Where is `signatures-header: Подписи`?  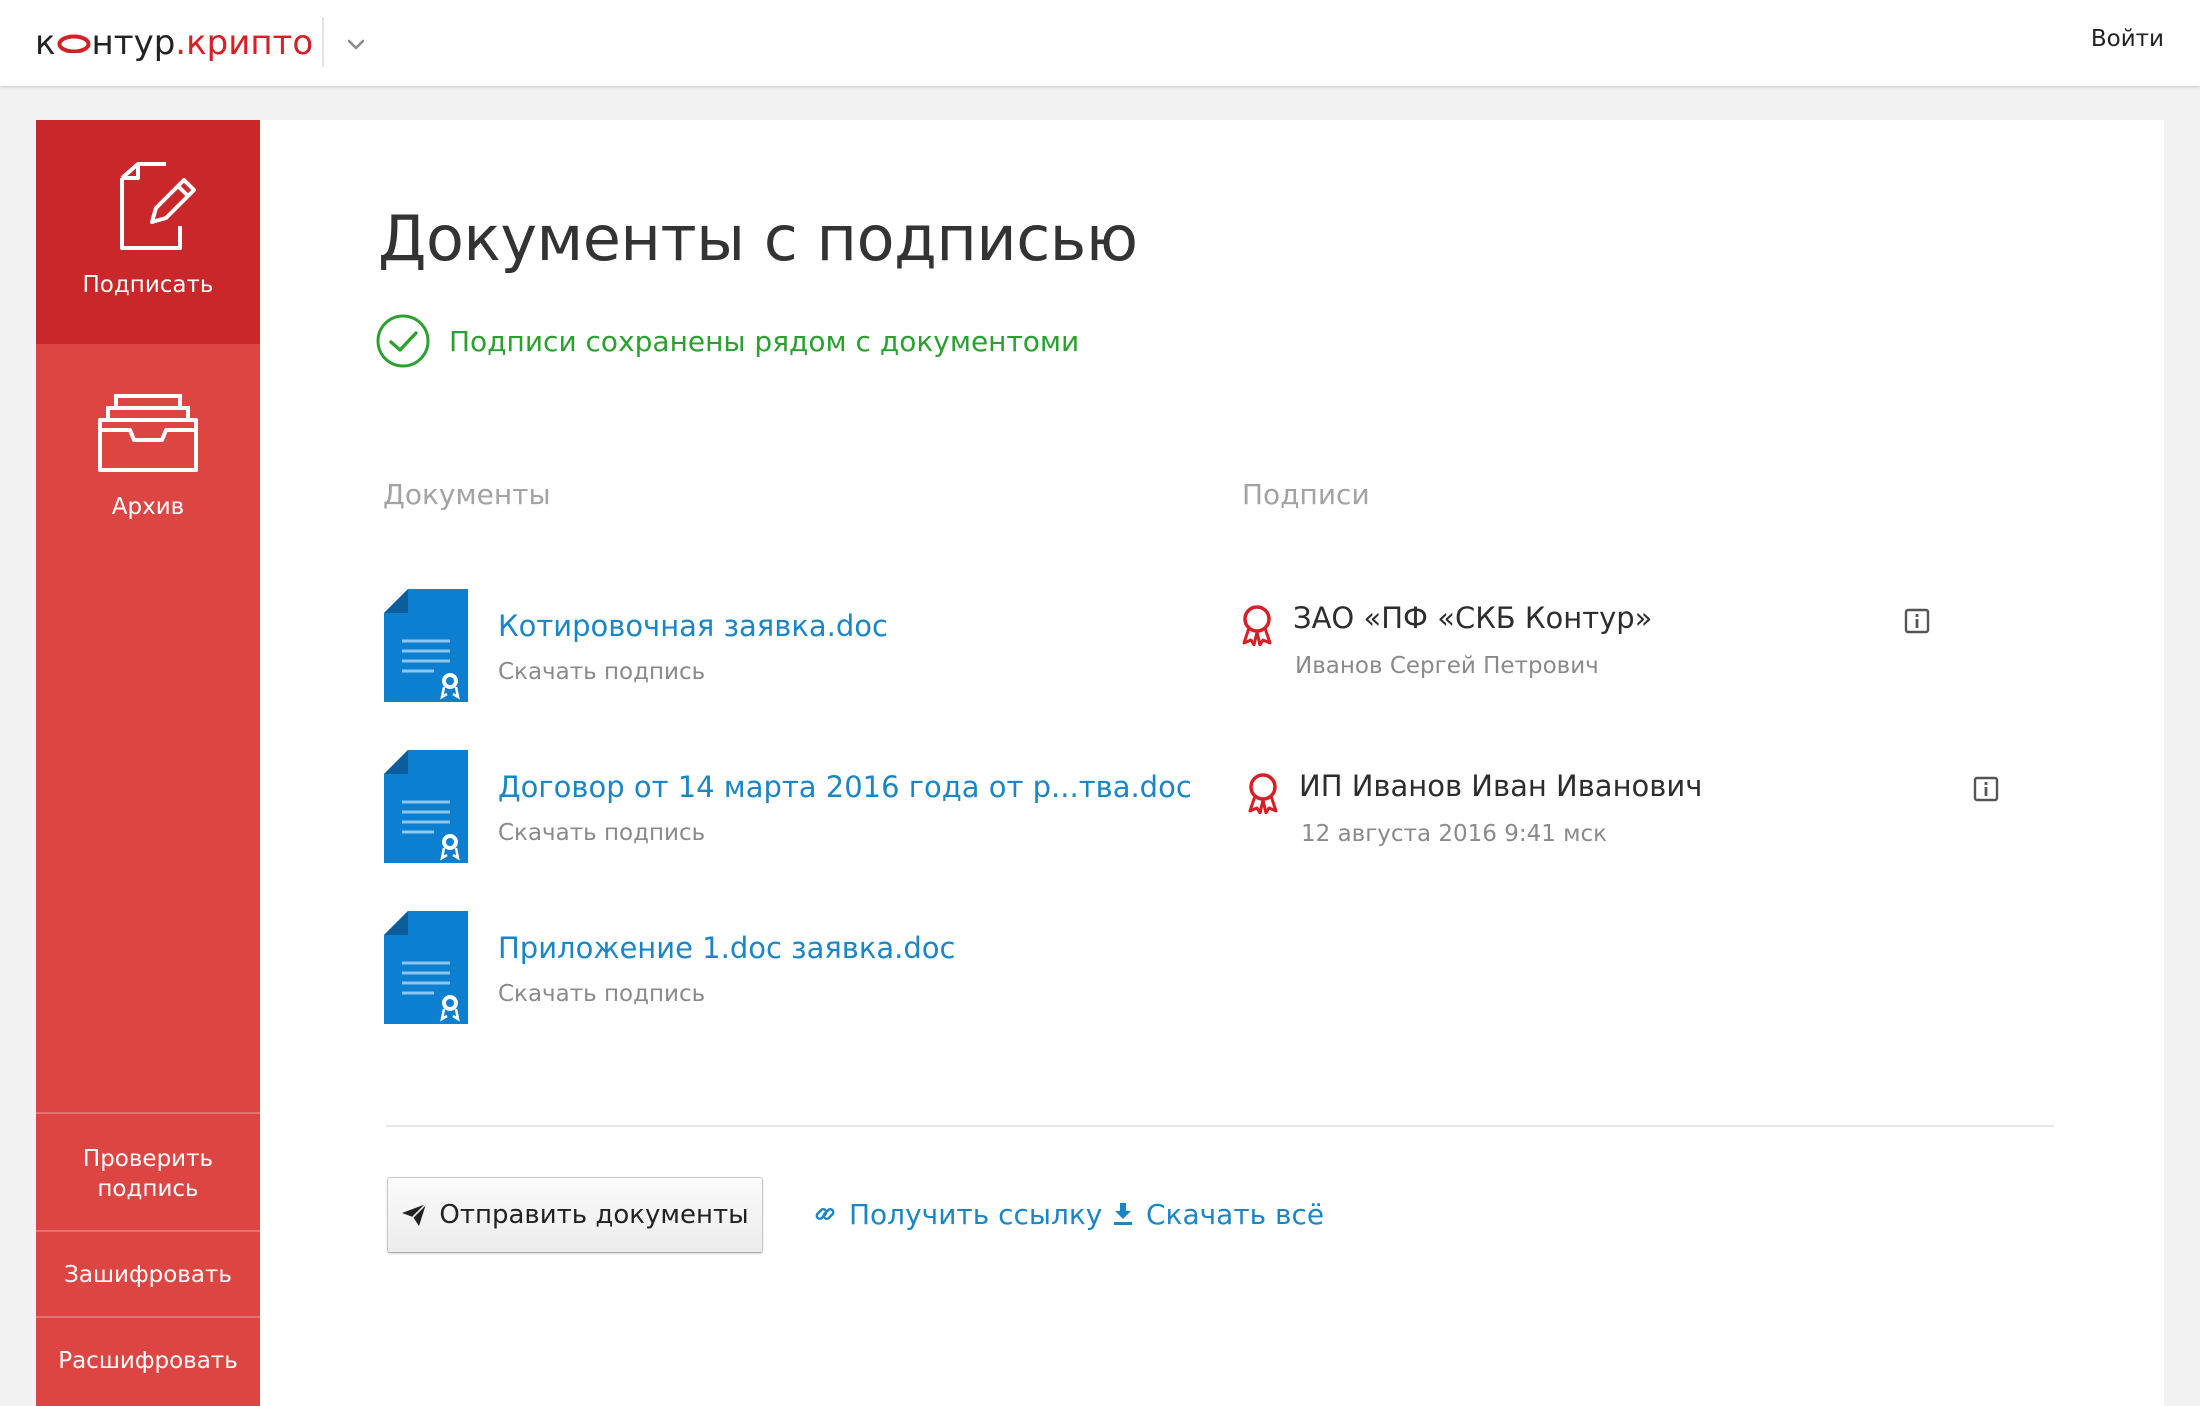
signatures-header: Подписи is located at coordinates (1306, 494).